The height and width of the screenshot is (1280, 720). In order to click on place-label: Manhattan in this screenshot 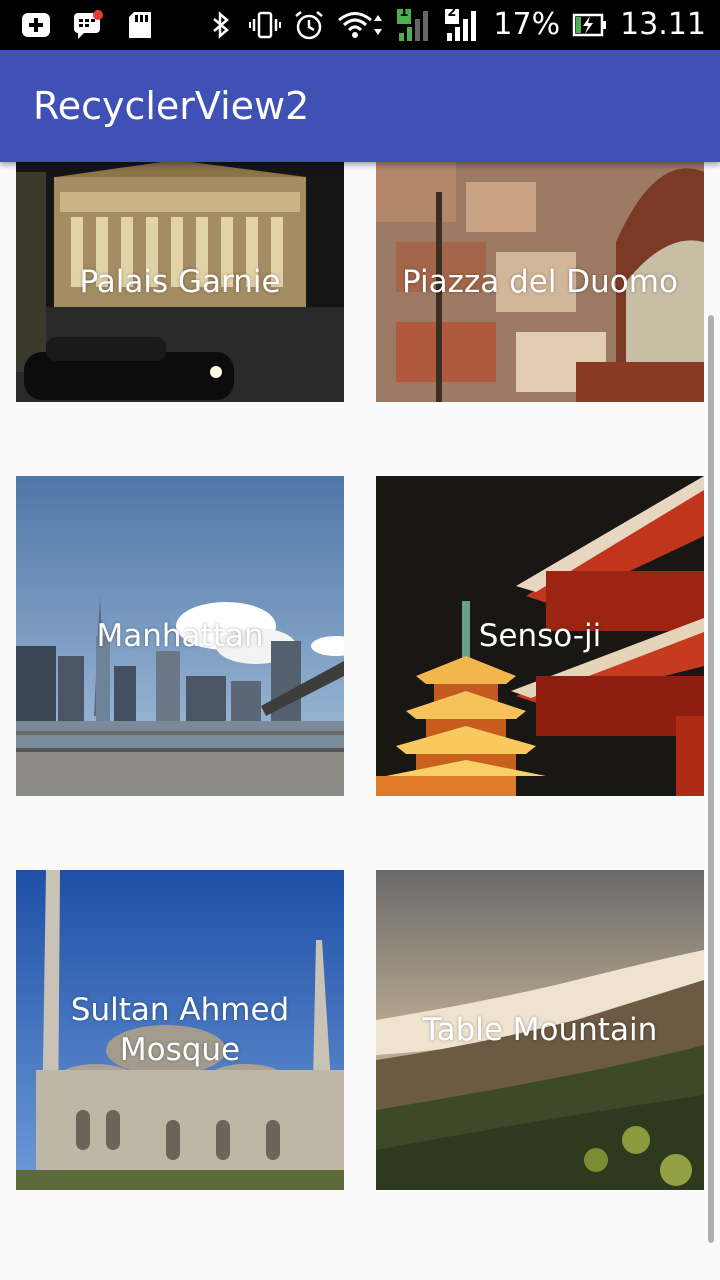, I will do `click(180, 636)`.